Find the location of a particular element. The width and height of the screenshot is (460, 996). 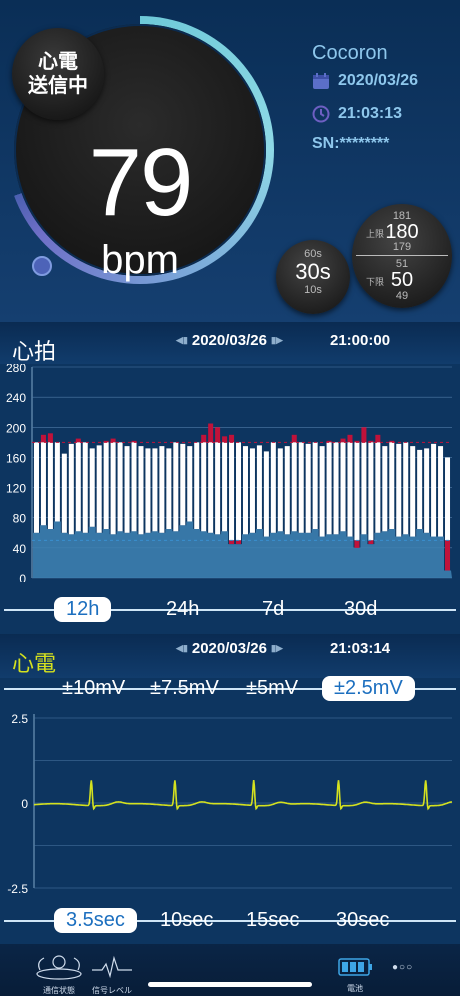

y-tick-label: 240 is located at coordinates (16, 398).